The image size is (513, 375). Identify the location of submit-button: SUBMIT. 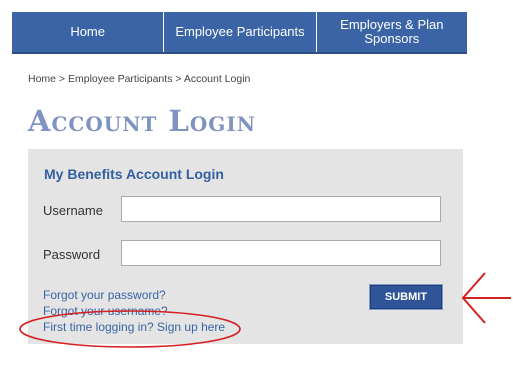
(406, 297).